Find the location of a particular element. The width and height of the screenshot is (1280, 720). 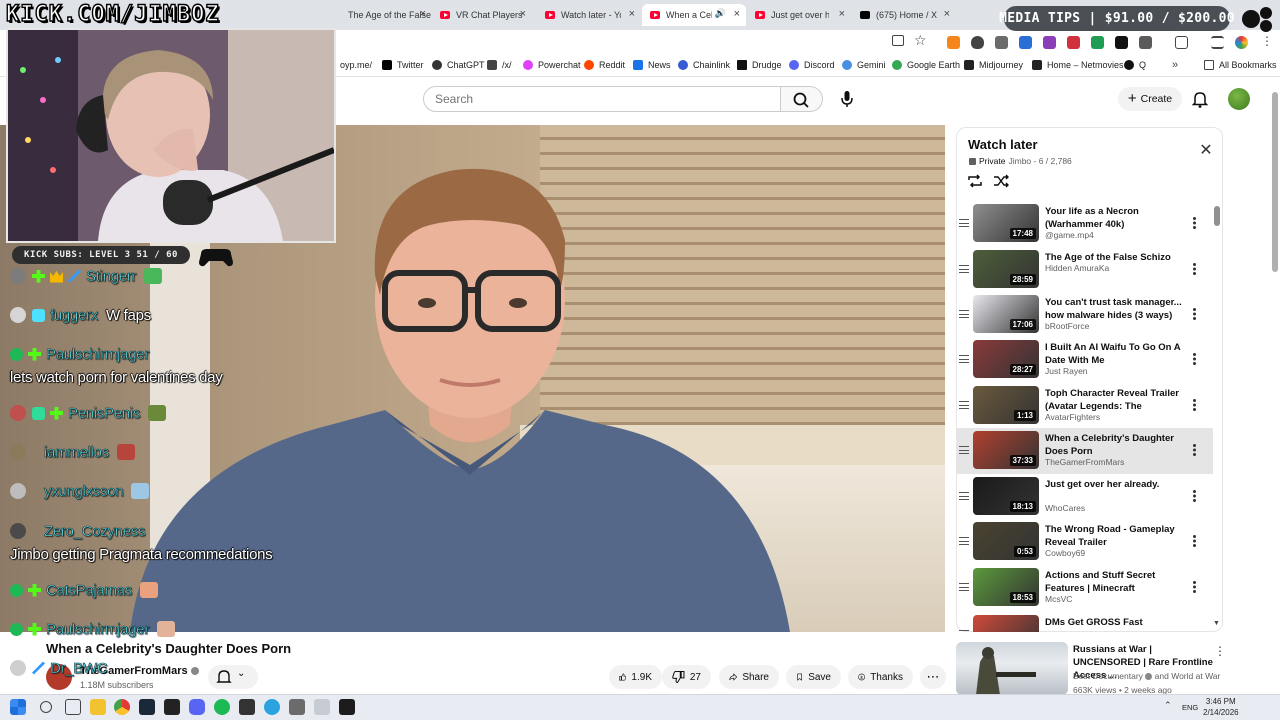

shuffle-icon is located at coordinates (1001, 181).